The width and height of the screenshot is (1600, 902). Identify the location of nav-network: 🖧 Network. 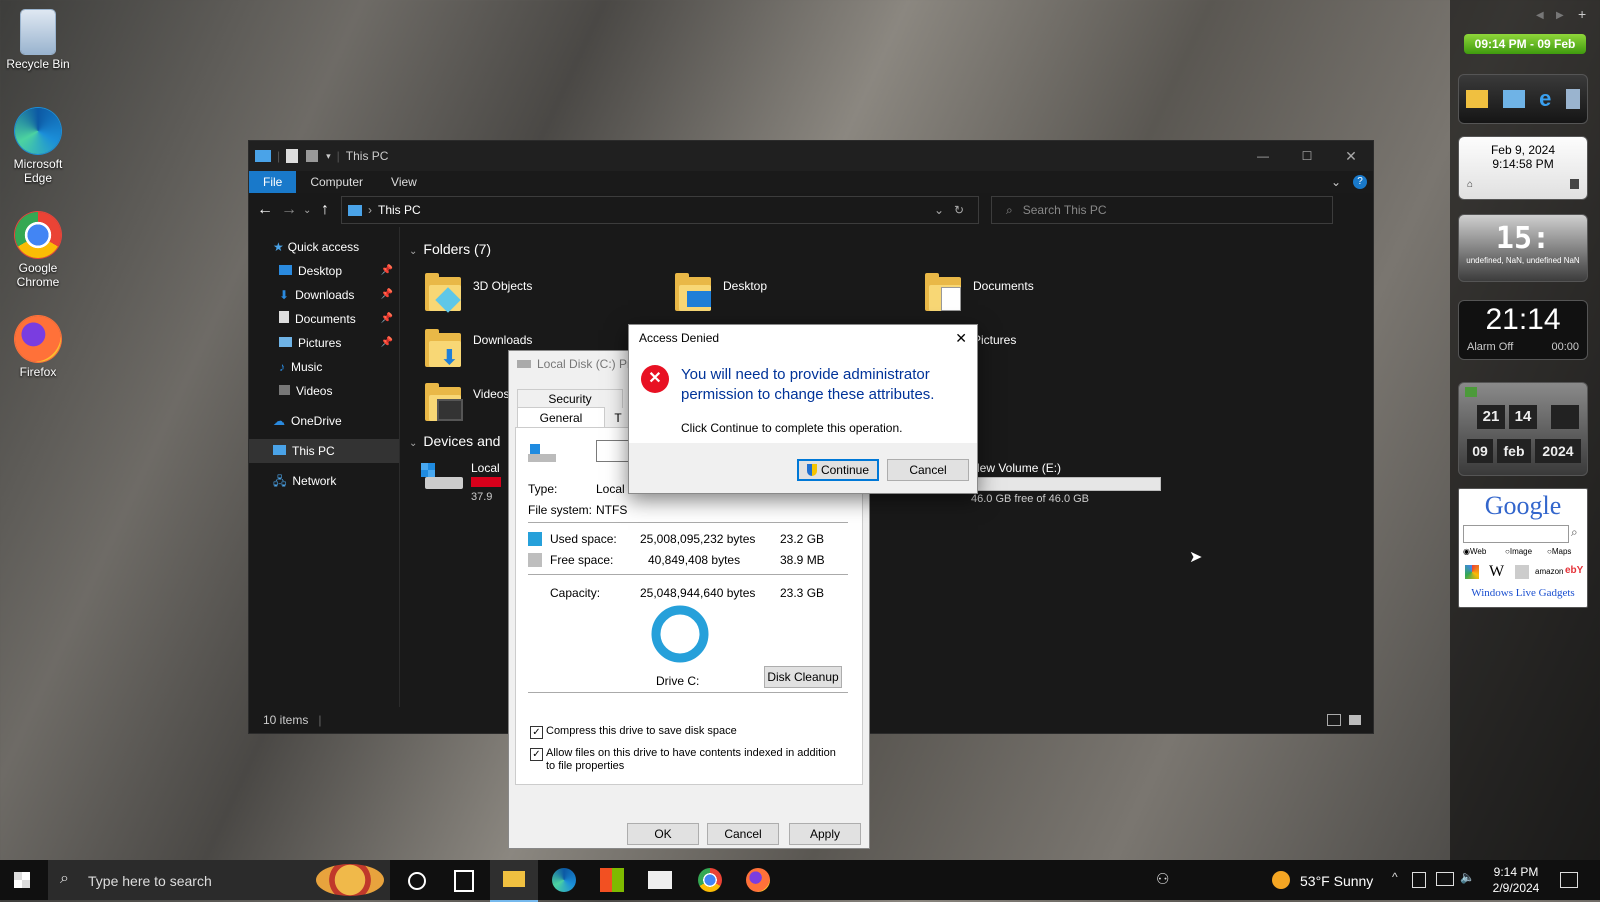
(324, 481).